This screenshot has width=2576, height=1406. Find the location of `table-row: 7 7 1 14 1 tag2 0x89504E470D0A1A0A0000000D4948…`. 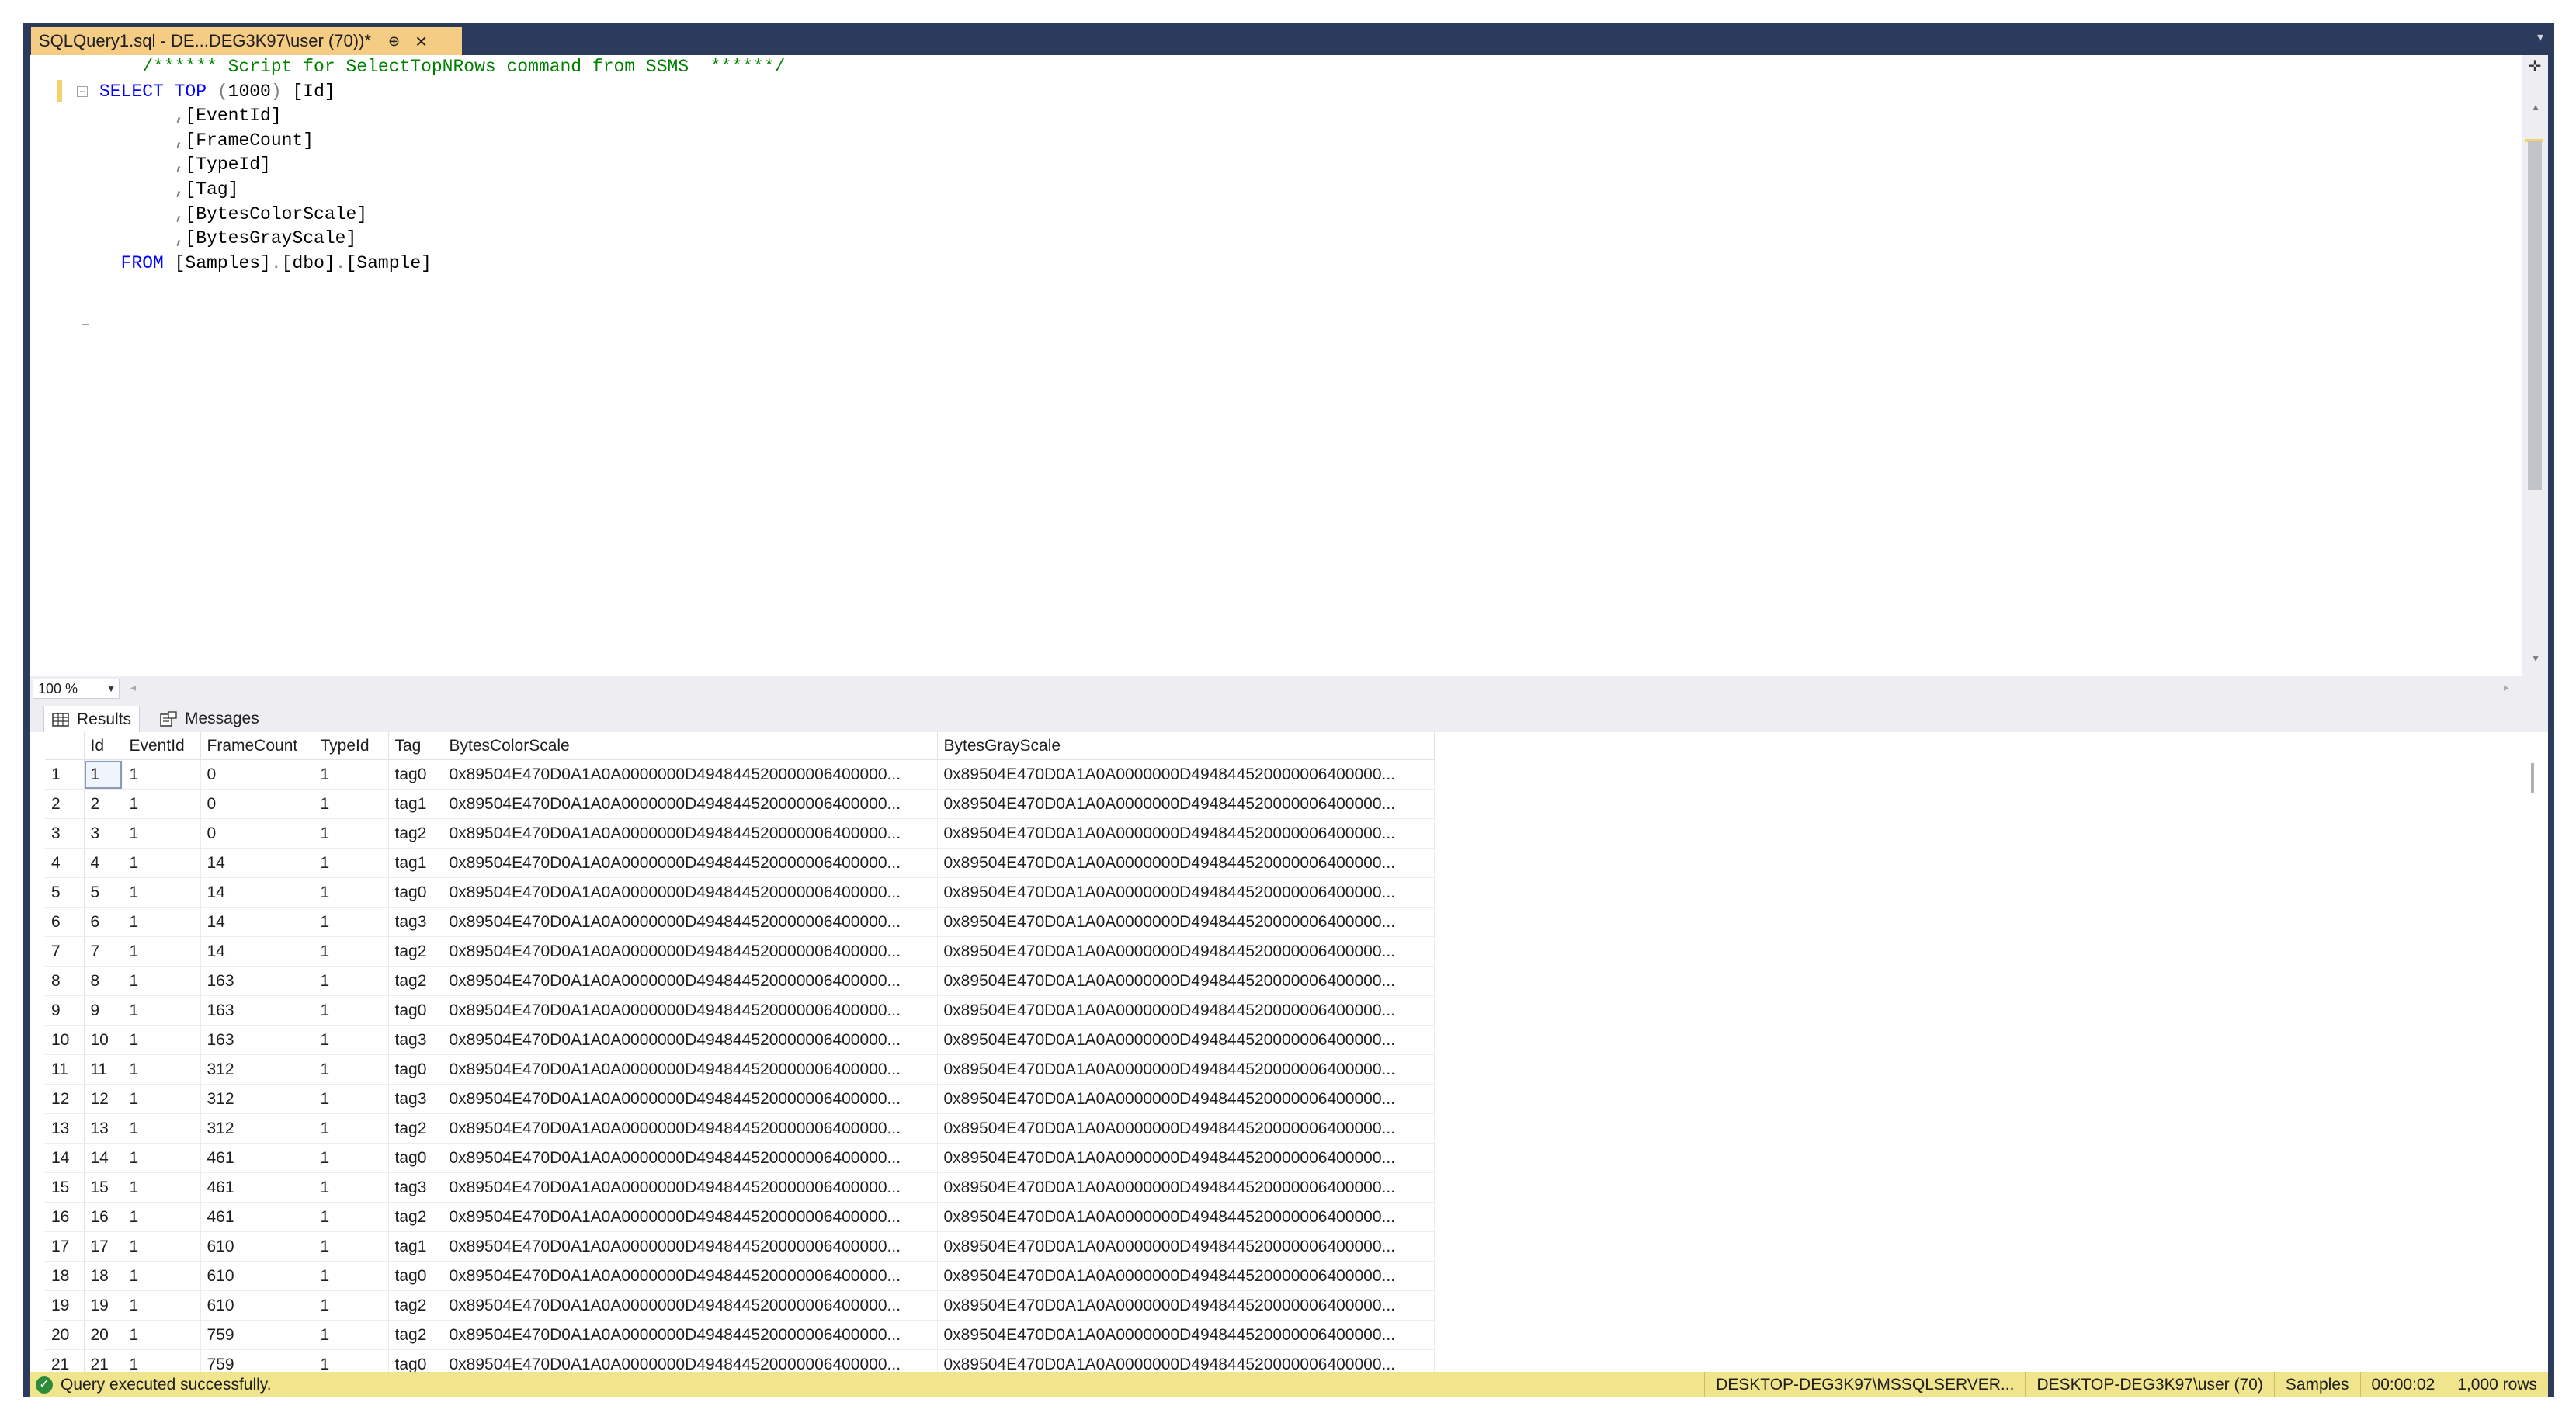

table-row: 7 7 1 14 1 tag2 0x89504E470D0A1A0A0000000D4948… is located at coordinates (740, 951).